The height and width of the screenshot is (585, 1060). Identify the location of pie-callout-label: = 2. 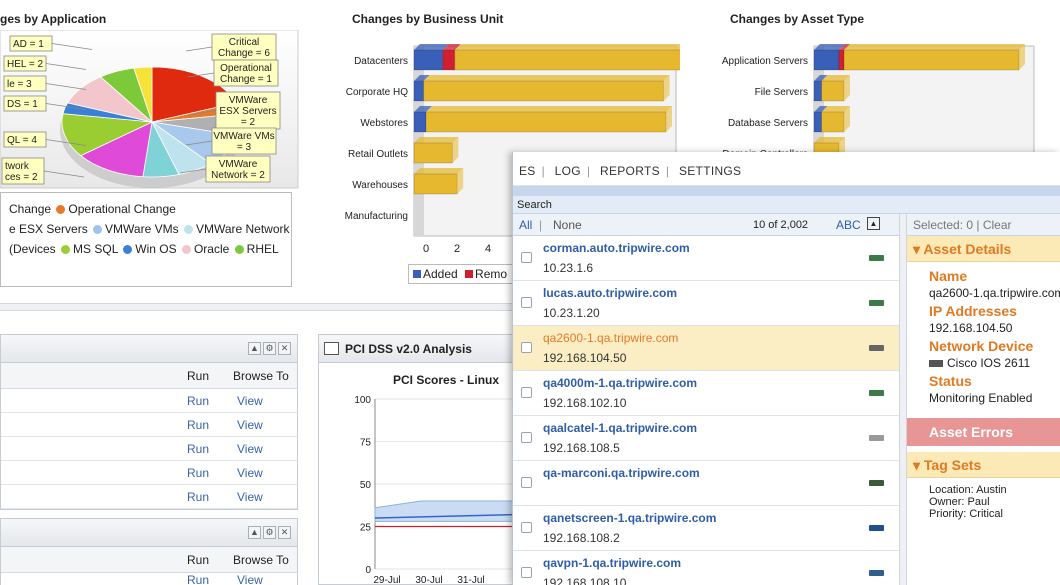
(248, 122).